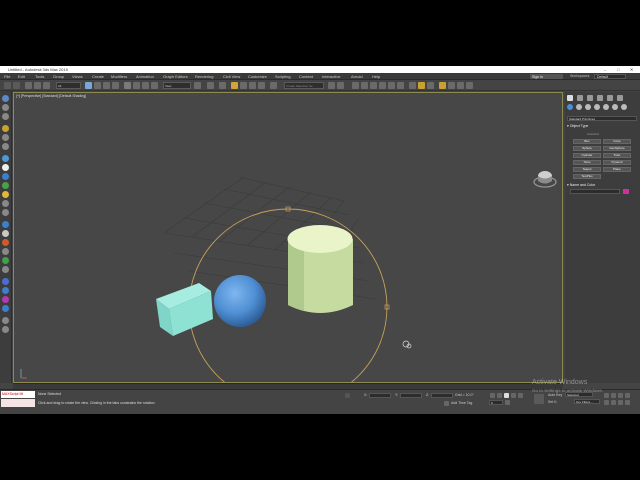 The width and height of the screenshot is (640, 480). What do you see at coordinates (5, 116) in the screenshot?
I see `paint-select-icon` at bounding box center [5, 116].